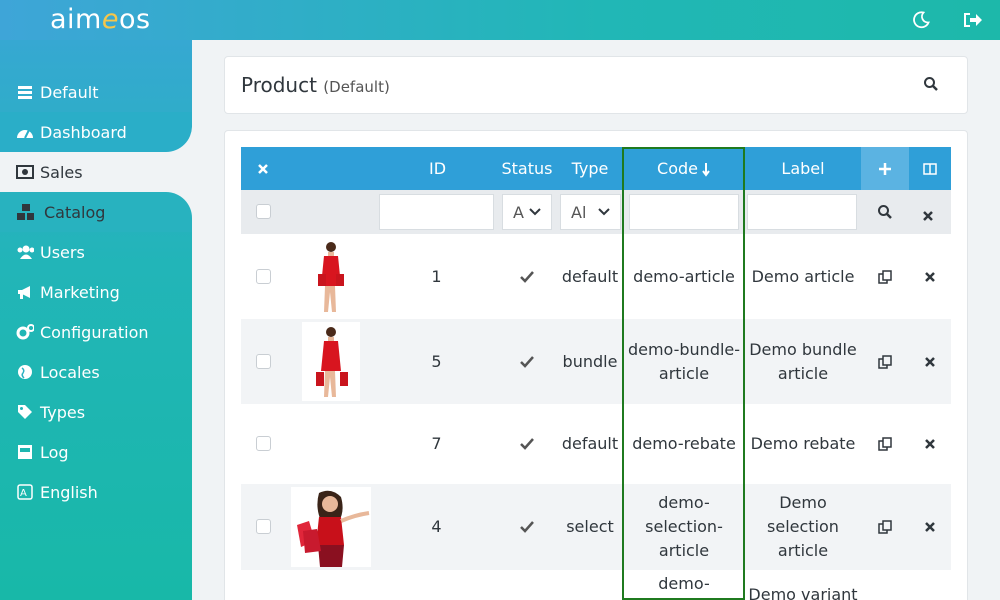 Image resolution: width=1000 pixels, height=600 pixels. What do you see at coordinates (80, 292) in the screenshot?
I see `sidebar-item-label: Marketing` at bounding box center [80, 292].